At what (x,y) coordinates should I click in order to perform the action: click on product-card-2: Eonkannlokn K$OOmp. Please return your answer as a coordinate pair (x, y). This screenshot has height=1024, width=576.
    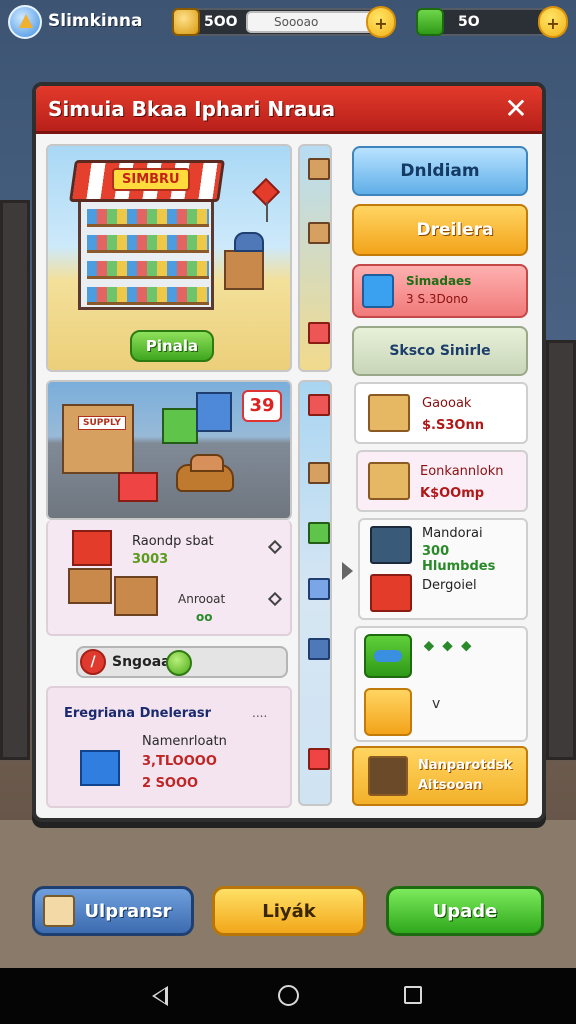
    Looking at the image, I should click on (442, 481).